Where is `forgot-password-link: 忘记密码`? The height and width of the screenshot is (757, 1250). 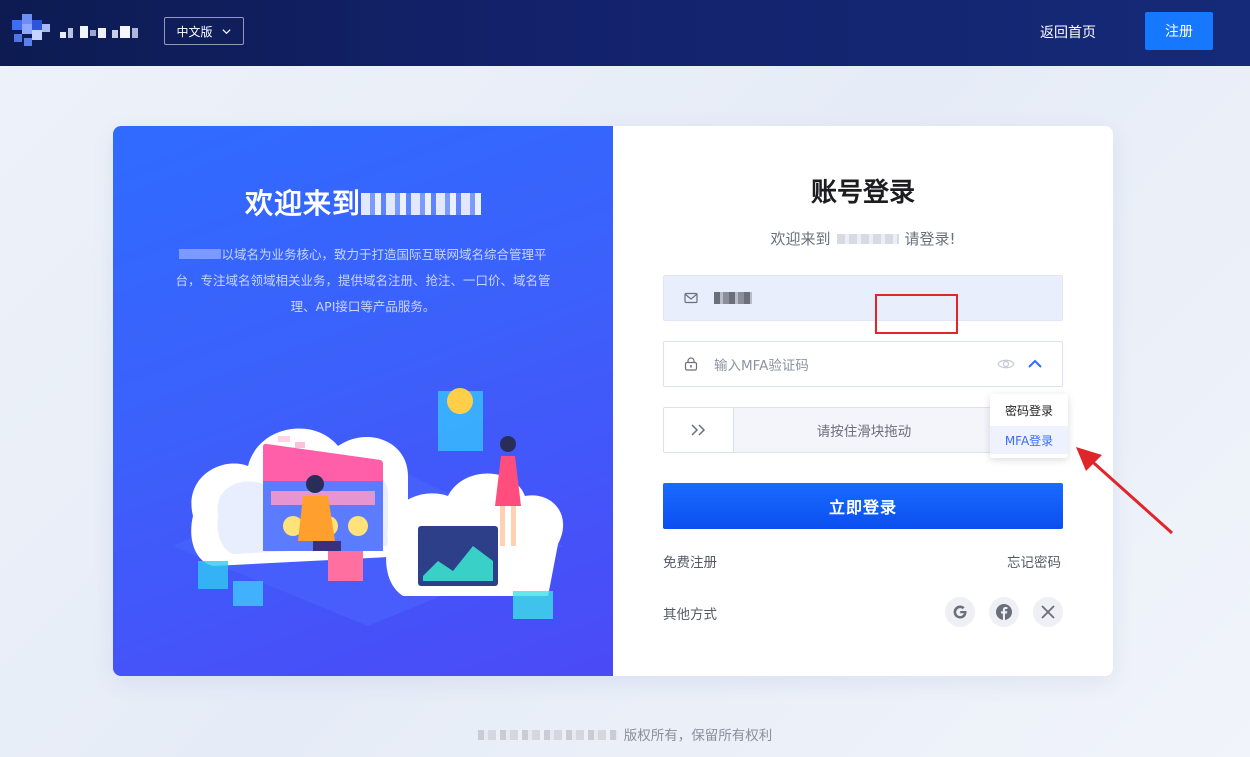
forgot-password-link: 忘记密码 is located at coordinates (1034, 561).